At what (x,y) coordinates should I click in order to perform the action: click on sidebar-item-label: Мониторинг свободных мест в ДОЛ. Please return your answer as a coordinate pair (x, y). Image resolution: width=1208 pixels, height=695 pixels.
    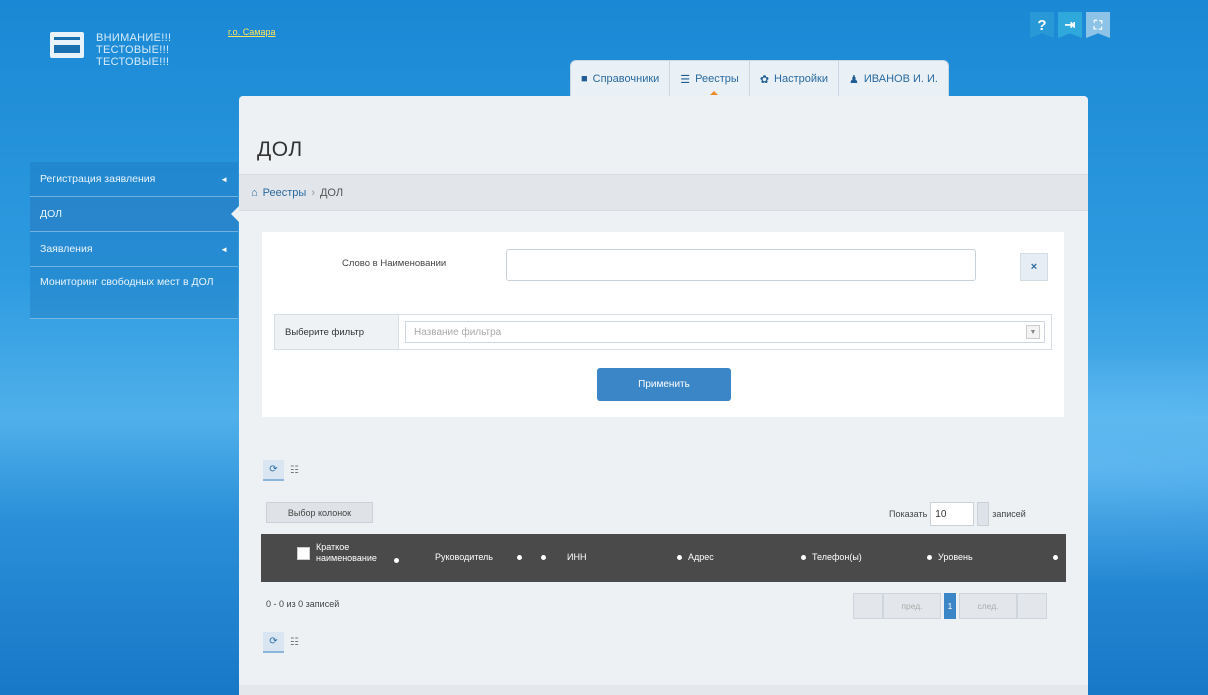
    Looking at the image, I should click on (127, 282).